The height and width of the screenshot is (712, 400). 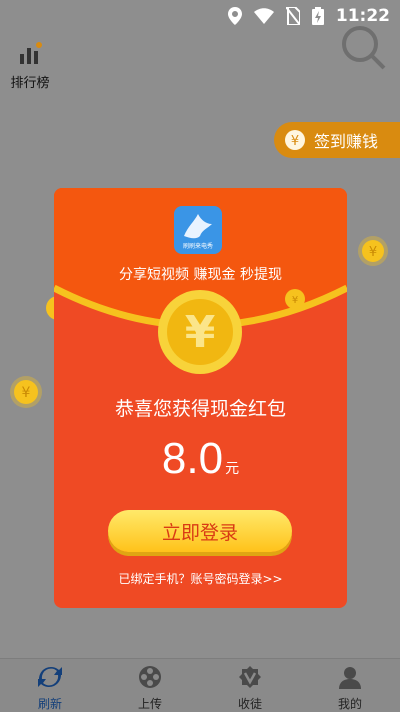 What do you see at coordinates (234, 16) in the screenshot?
I see `location-icon` at bounding box center [234, 16].